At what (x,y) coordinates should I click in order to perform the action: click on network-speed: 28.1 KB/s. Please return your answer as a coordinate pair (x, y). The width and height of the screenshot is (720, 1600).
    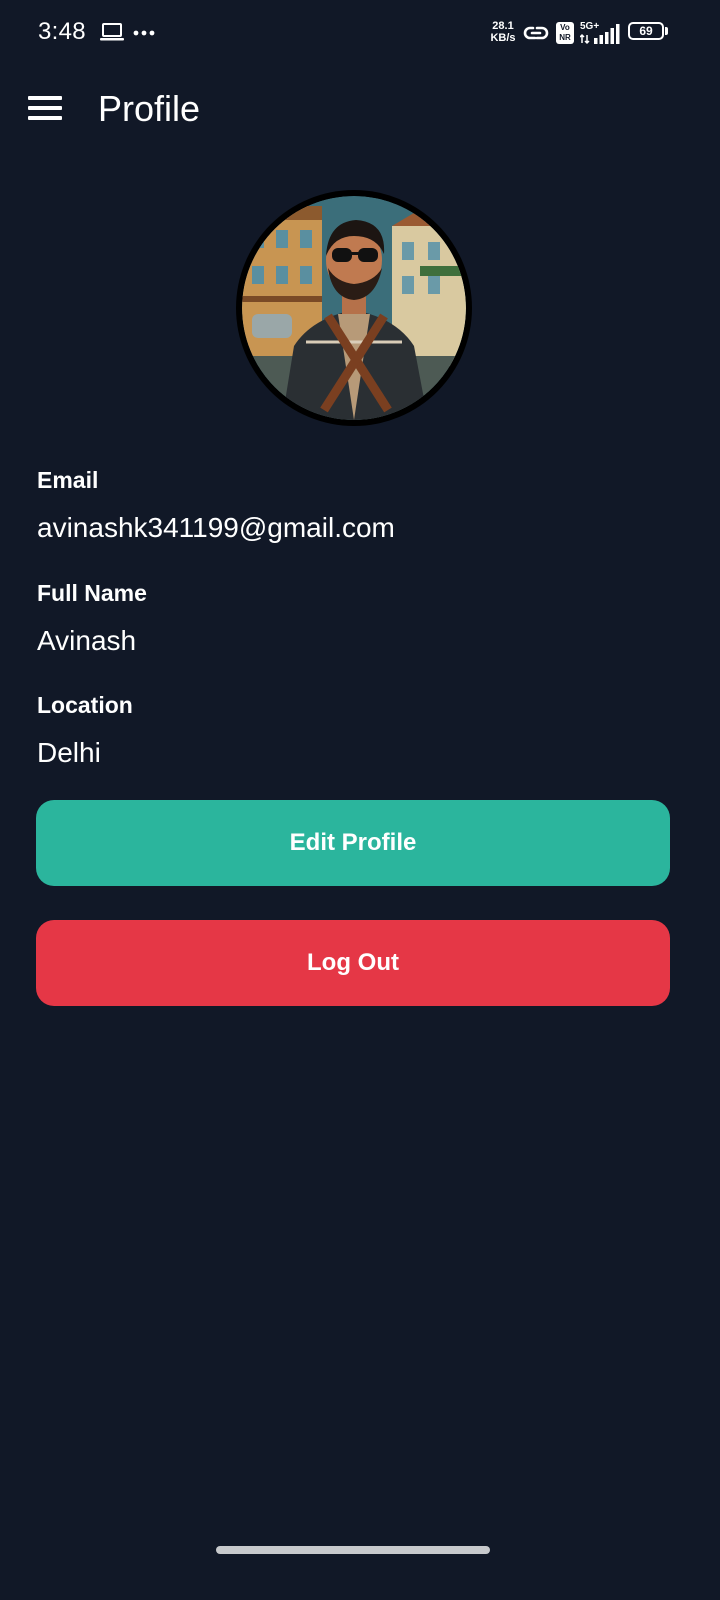
    Looking at the image, I should click on (503, 32).